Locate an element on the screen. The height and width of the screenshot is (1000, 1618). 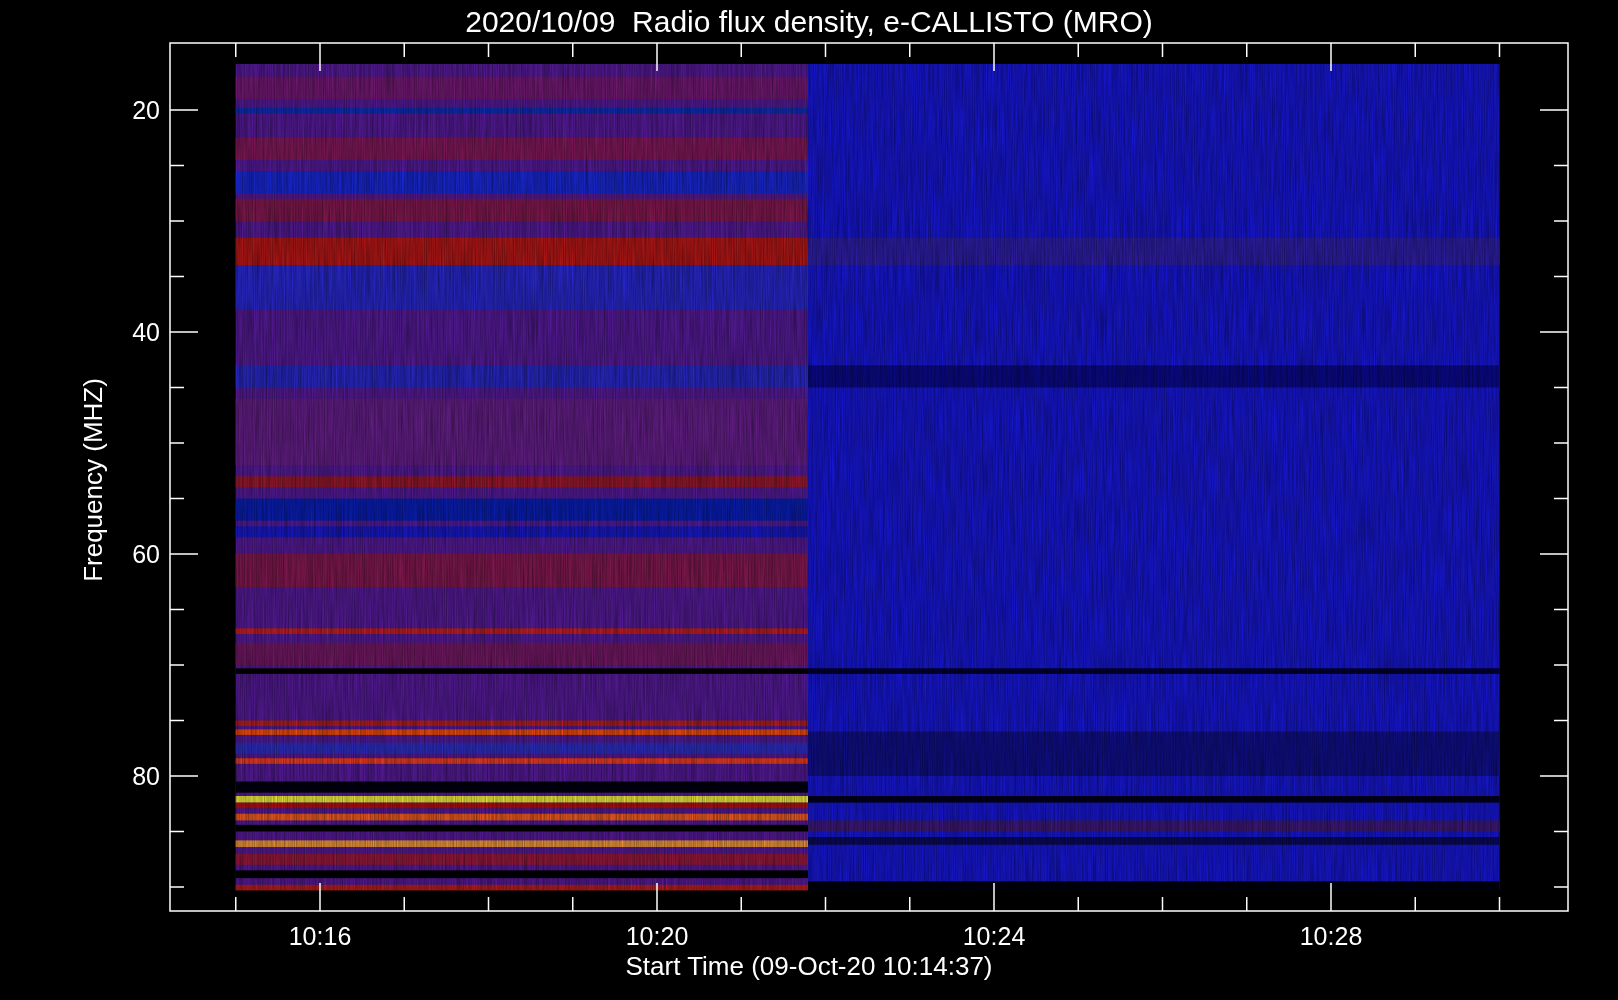
axis-title: Frequency (MHZ) is located at coordinates (93, 480).